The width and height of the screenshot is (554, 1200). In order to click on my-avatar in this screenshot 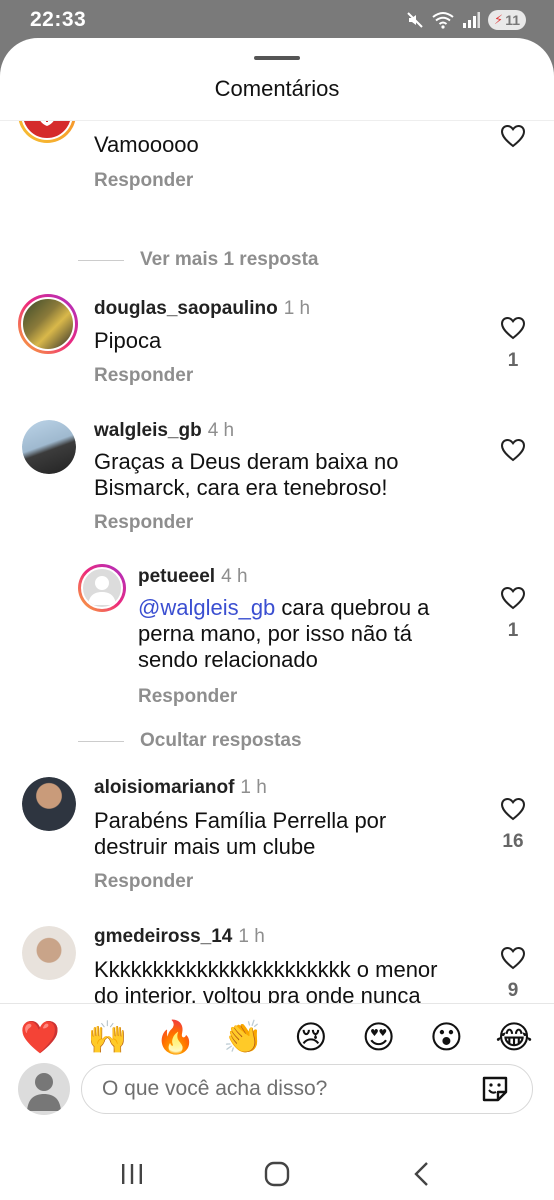, I will do `click(44, 1089)`.